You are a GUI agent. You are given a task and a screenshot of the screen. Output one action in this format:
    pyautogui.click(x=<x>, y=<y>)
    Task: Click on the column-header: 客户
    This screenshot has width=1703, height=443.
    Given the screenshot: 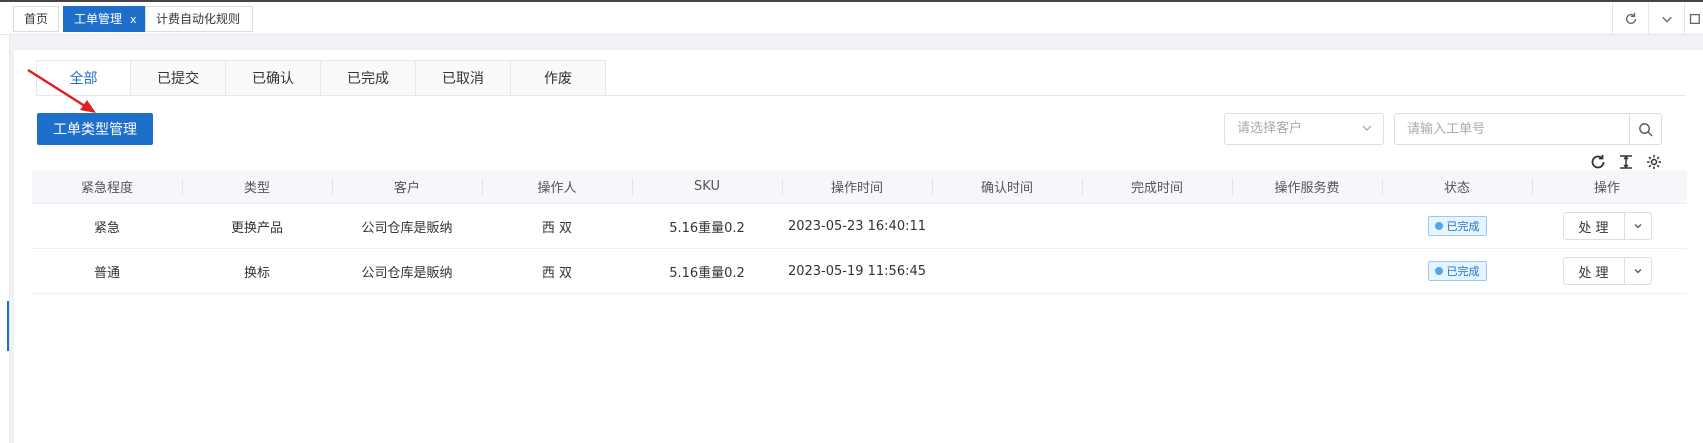 What is the action you would take?
    pyautogui.click(x=407, y=186)
    